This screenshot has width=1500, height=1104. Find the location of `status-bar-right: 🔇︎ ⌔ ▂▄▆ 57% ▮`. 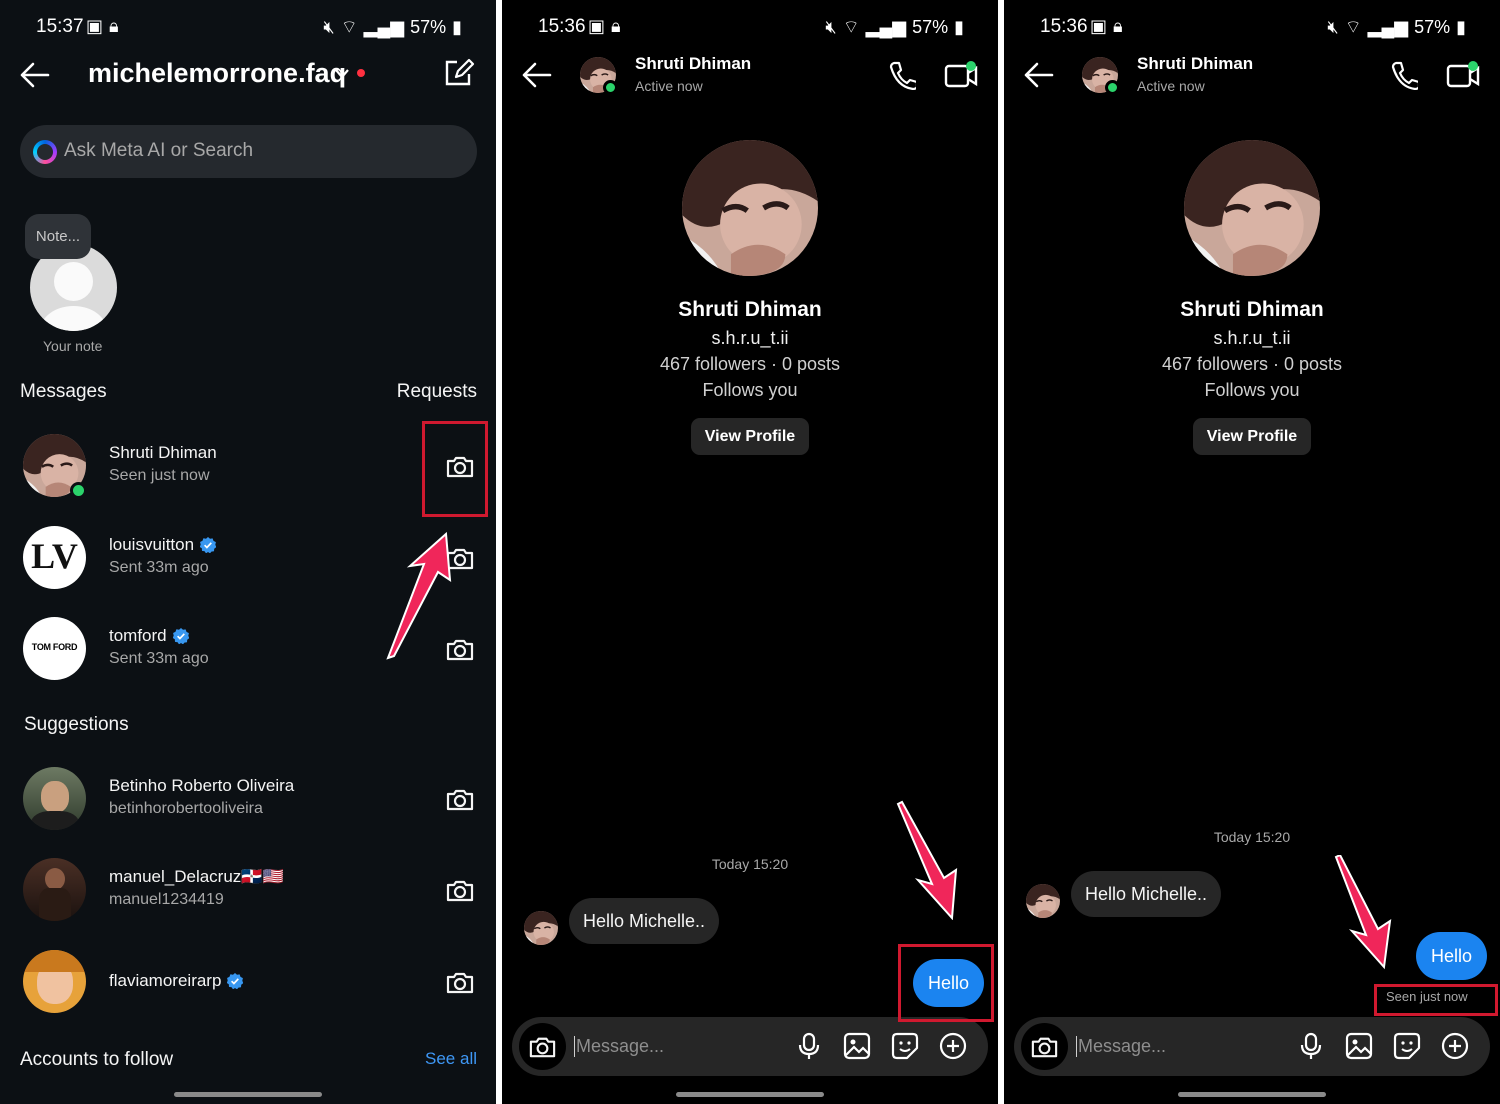

status-bar-right: 🔇︎ ⌔ ▂▄▆ 57% ▮ is located at coordinates (392, 27).